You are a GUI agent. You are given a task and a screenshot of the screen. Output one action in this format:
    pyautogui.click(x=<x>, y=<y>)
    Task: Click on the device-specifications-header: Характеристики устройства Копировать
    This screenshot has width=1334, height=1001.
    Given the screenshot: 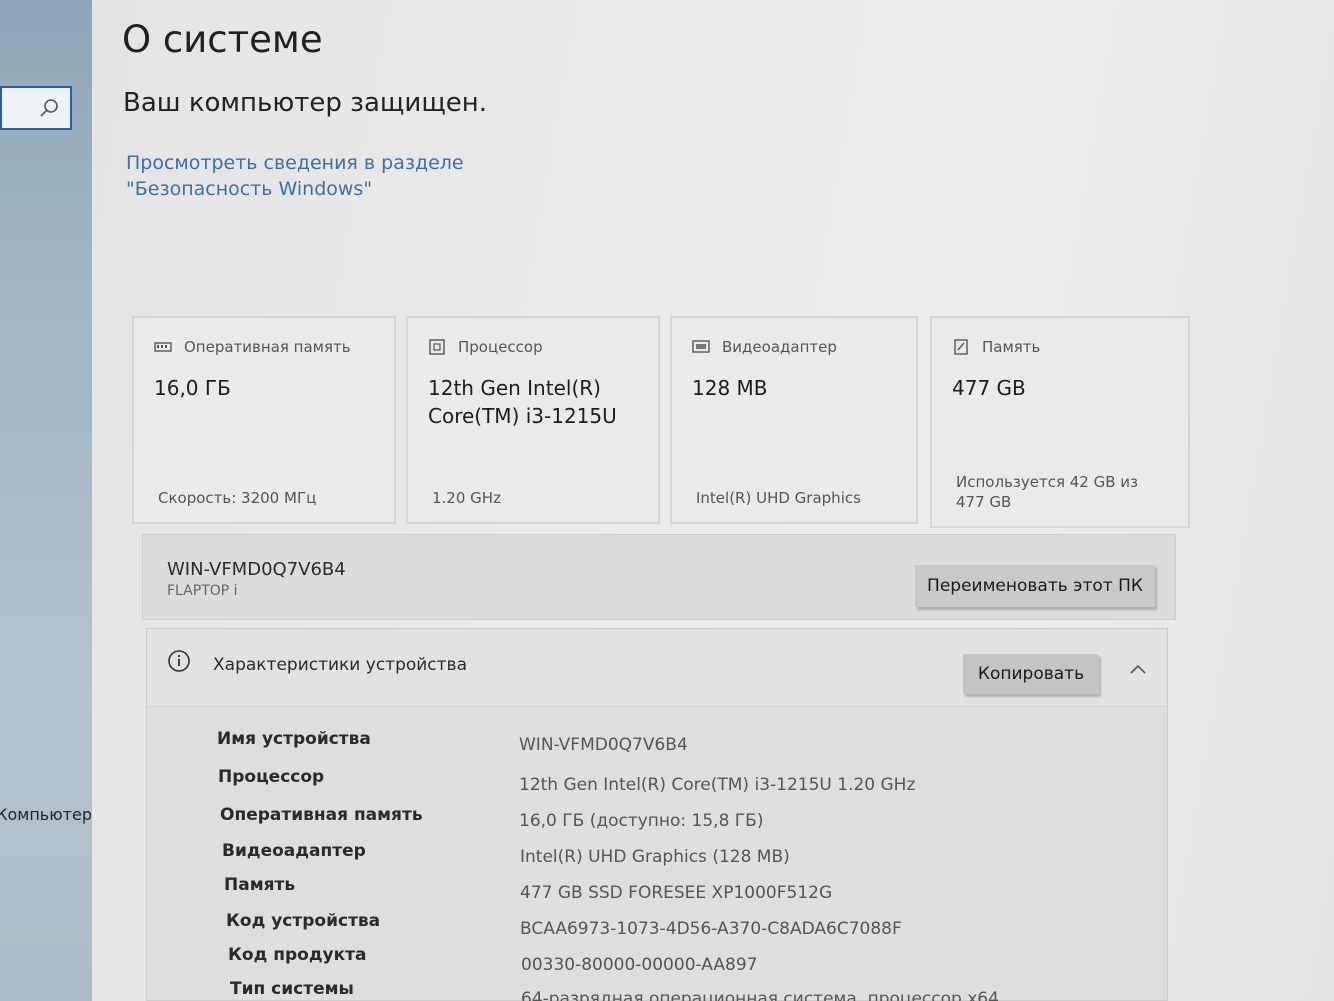 What is the action you would take?
    pyautogui.click(x=657, y=668)
    